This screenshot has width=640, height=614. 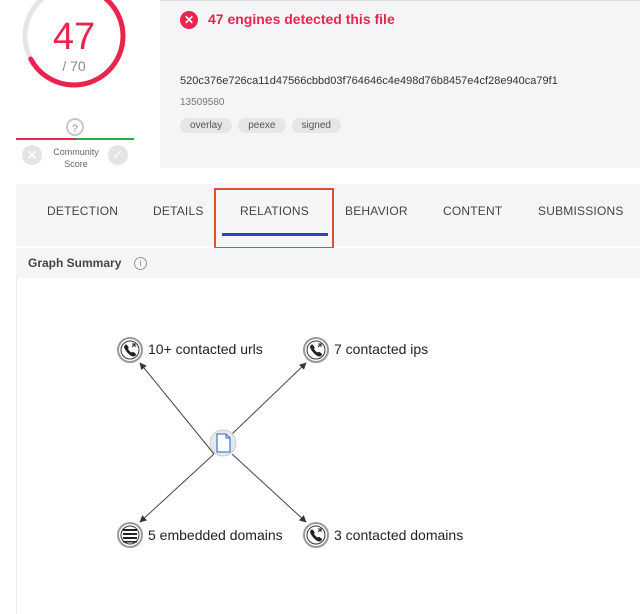 What do you see at coordinates (205, 349) in the screenshot?
I see `node-label-contacted-urls: 10+ contacted urls` at bounding box center [205, 349].